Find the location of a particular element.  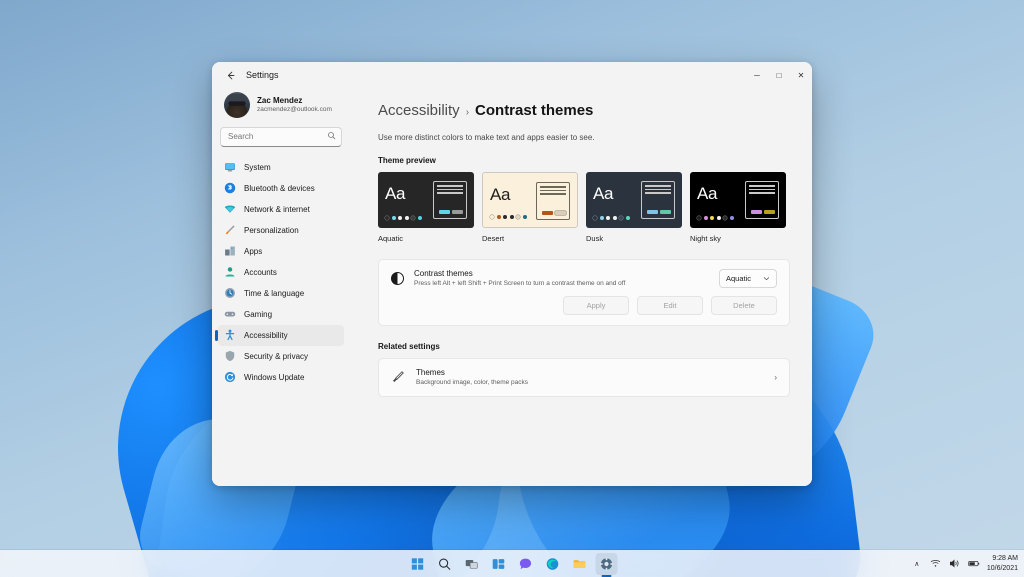

chat-icon is located at coordinates (525, 563).